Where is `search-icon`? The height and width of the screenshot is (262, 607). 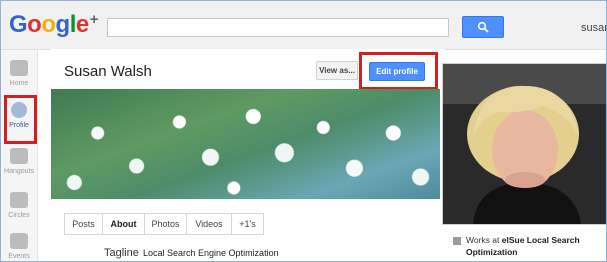 search-icon is located at coordinates (483, 27).